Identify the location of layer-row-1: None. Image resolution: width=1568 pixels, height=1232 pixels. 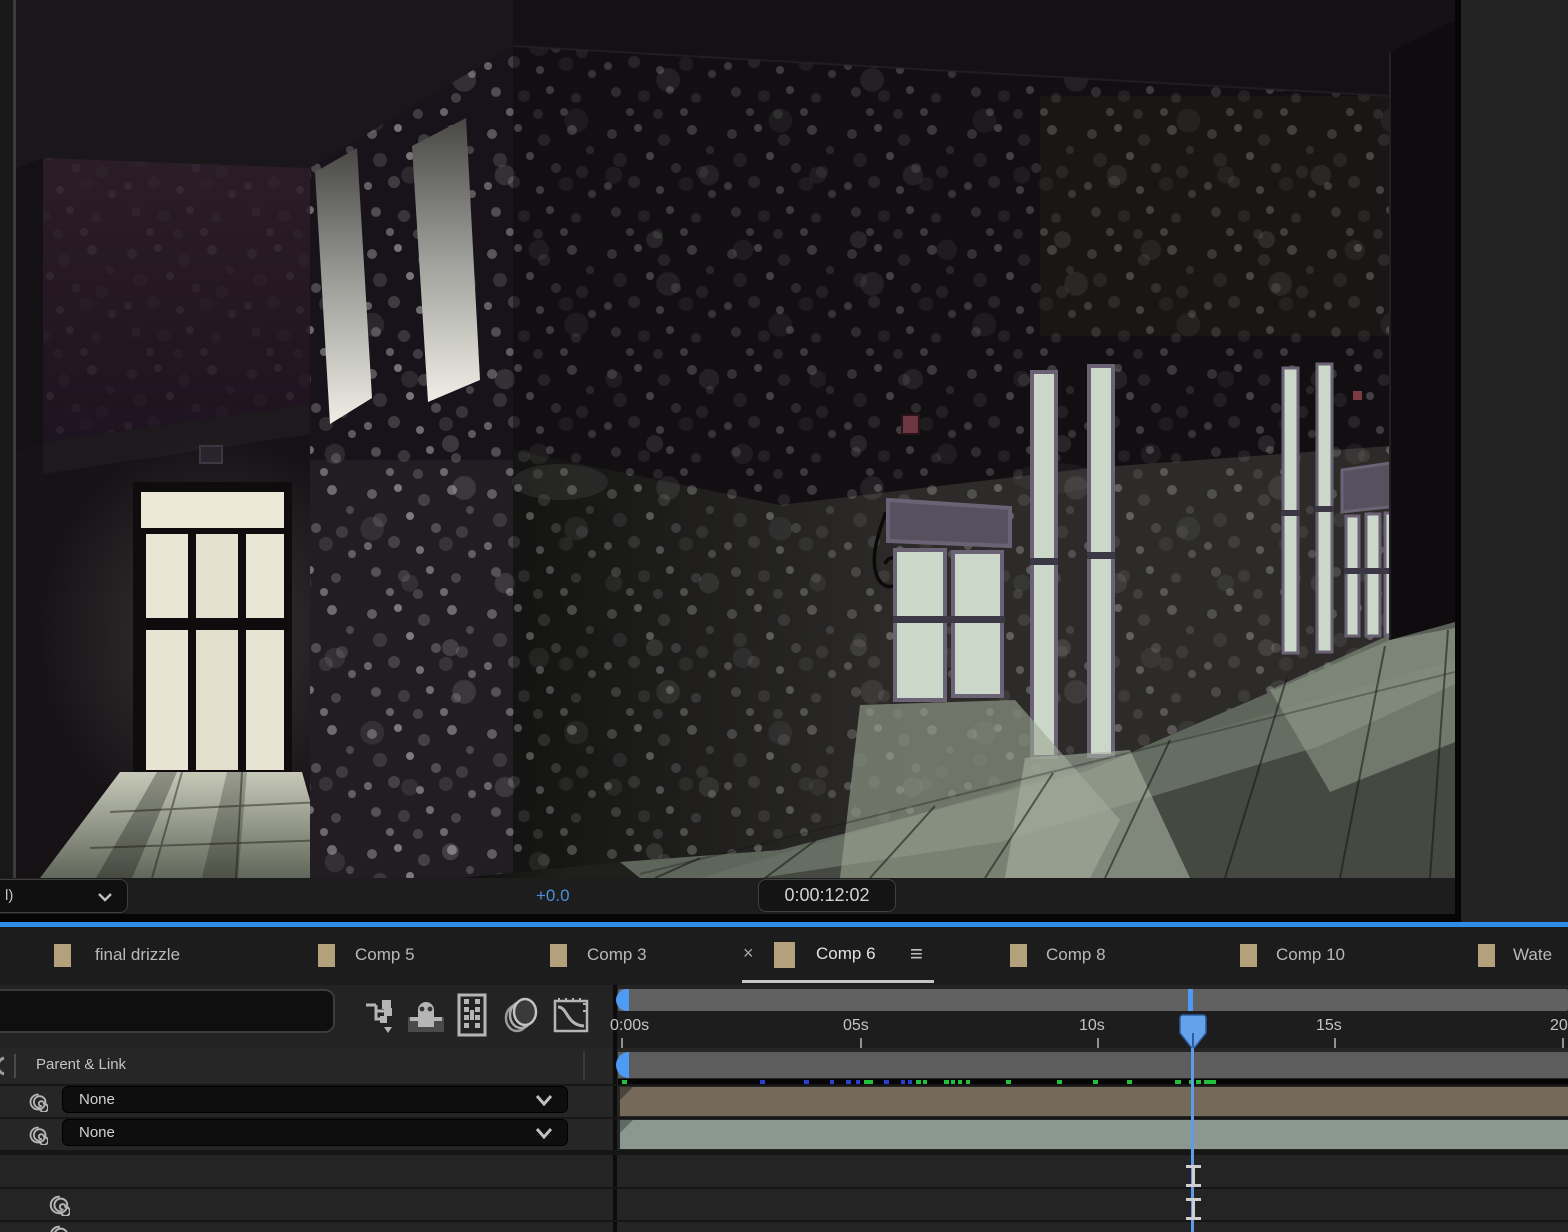
(784, 1101).